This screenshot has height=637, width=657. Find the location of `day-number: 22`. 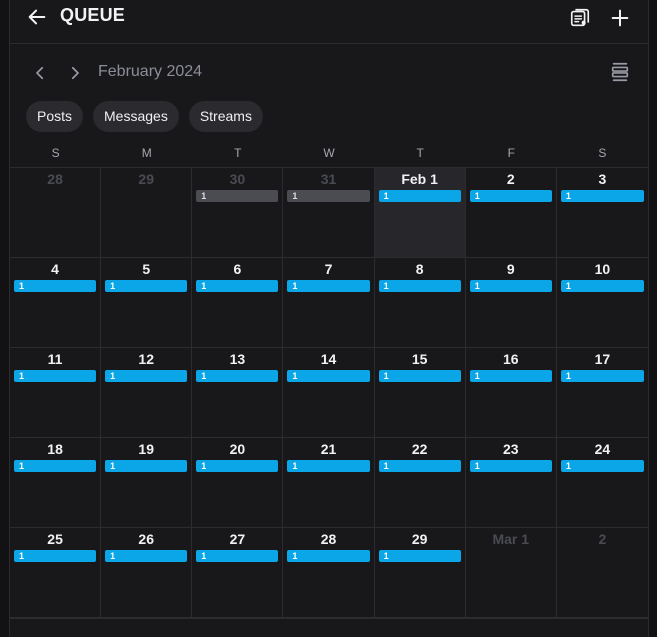

day-number: 22 is located at coordinates (419, 449).